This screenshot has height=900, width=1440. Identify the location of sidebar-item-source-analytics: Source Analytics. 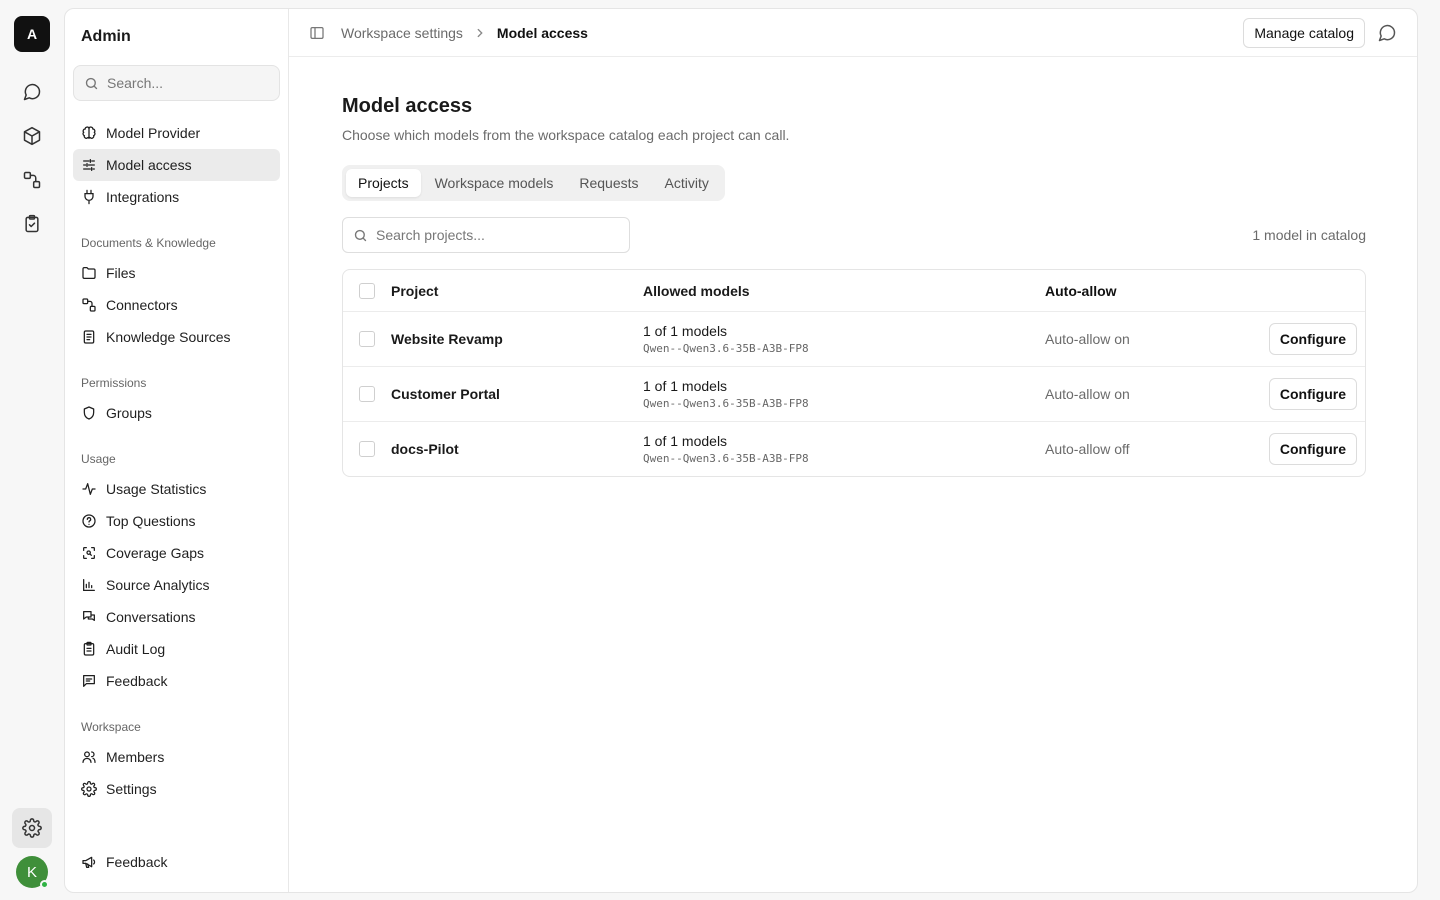
(176, 585).